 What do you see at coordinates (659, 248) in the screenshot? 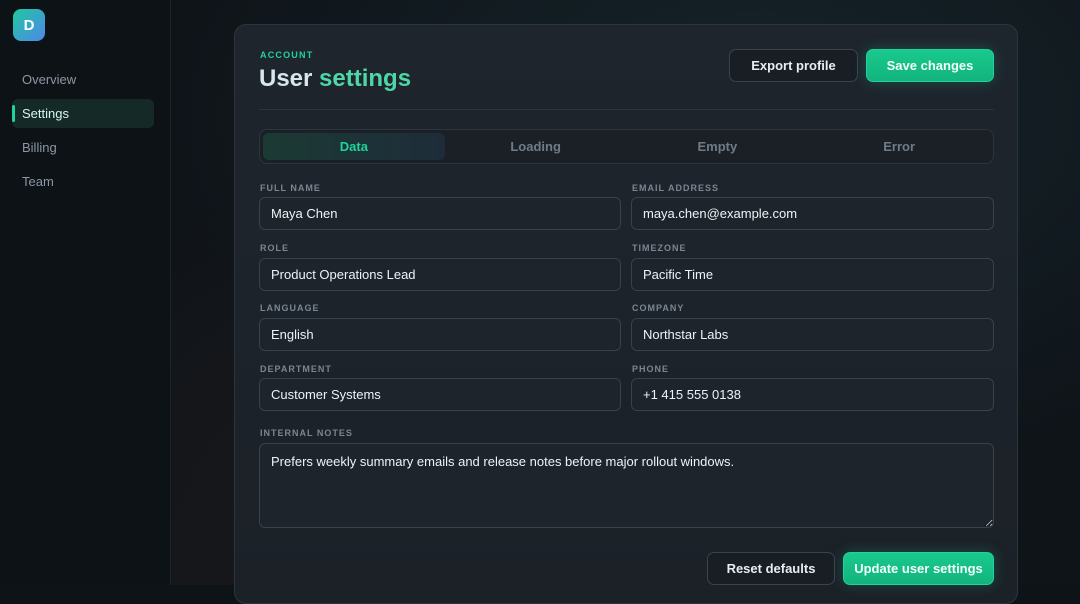
I see `timezone-label: TIMEZONE` at bounding box center [659, 248].